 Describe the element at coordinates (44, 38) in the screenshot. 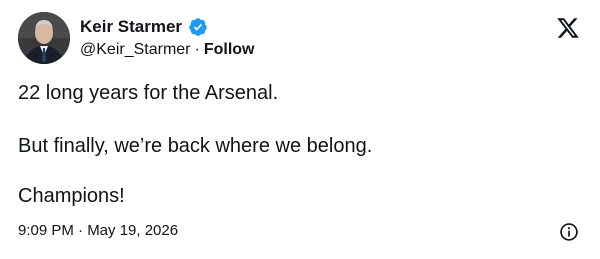

I see `avatar` at that location.